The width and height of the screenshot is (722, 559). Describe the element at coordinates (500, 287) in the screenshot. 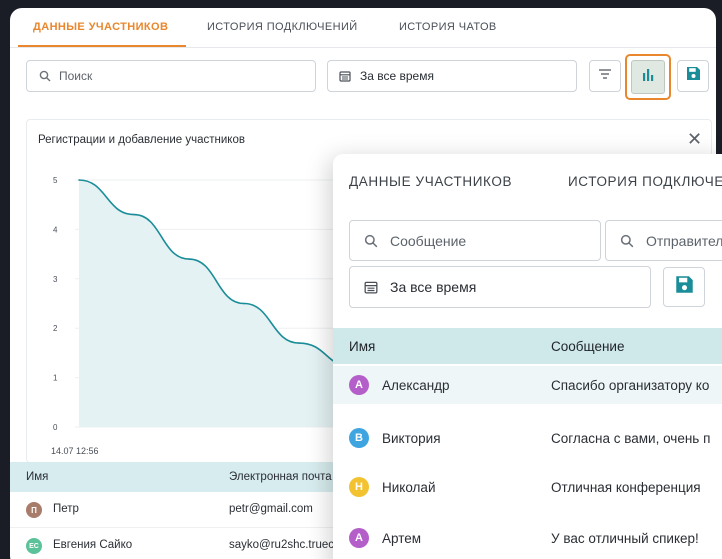

I see `chats-period-select: За все время` at that location.